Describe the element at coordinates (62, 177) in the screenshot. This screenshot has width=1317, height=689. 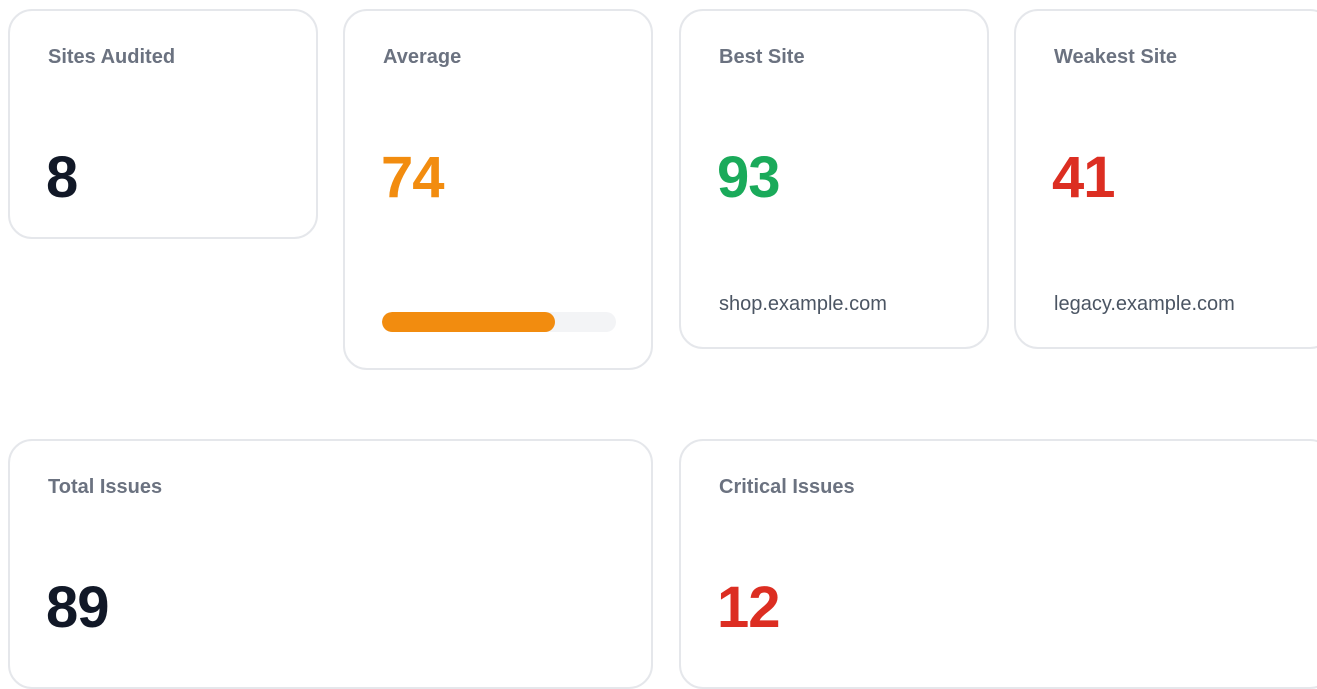
I see `sites-audited-value: 8` at that location.